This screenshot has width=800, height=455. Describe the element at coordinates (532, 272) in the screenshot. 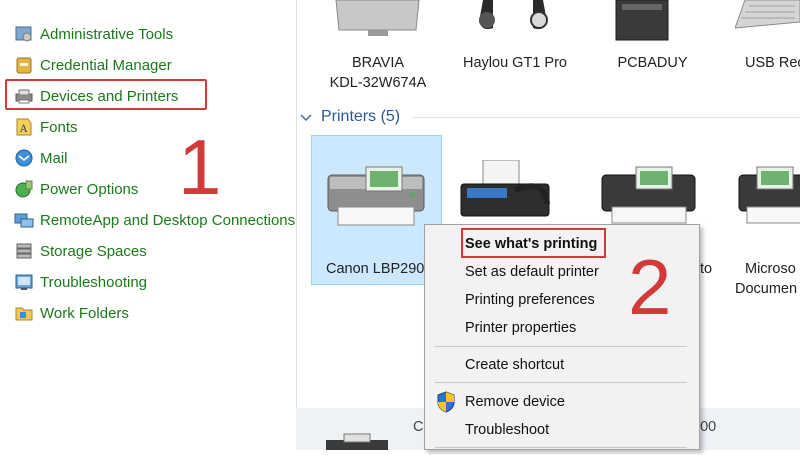

I see `menu-item-set-default-printer: Set as default printer` at that location.